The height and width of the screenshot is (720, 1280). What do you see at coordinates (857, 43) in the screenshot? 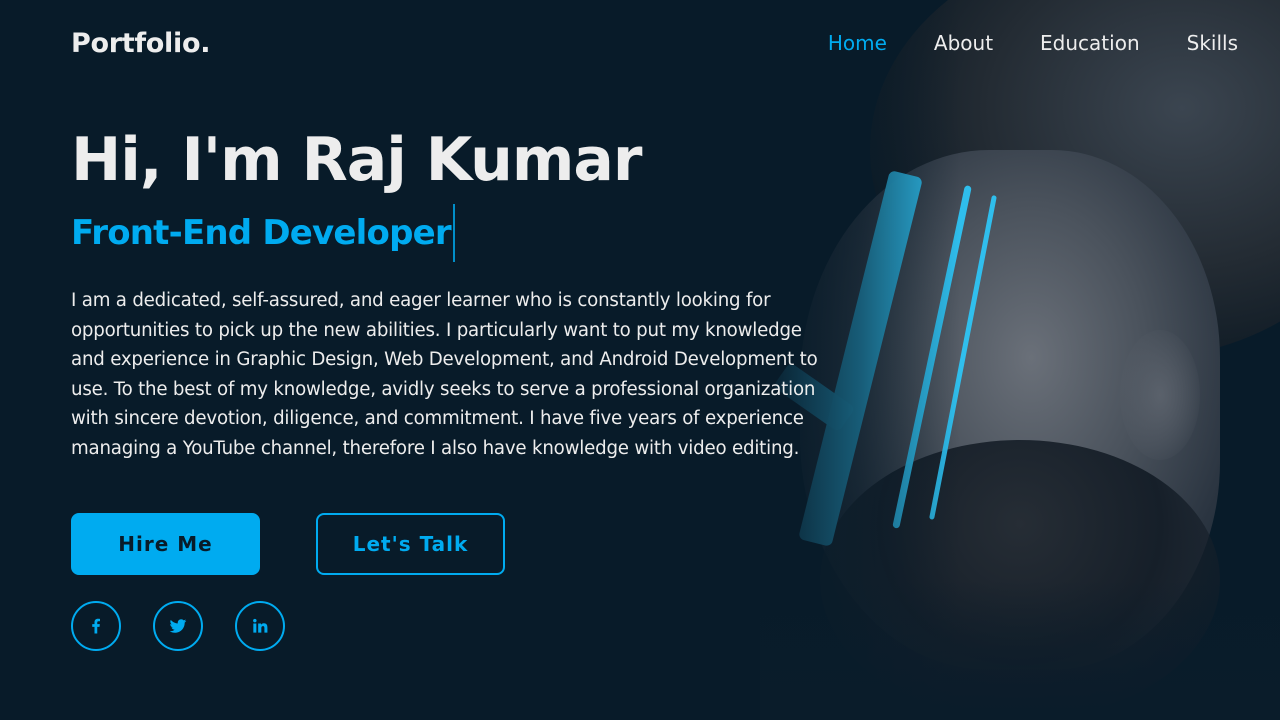
I see `nav-home: Home` at bounding box center [857, 43].